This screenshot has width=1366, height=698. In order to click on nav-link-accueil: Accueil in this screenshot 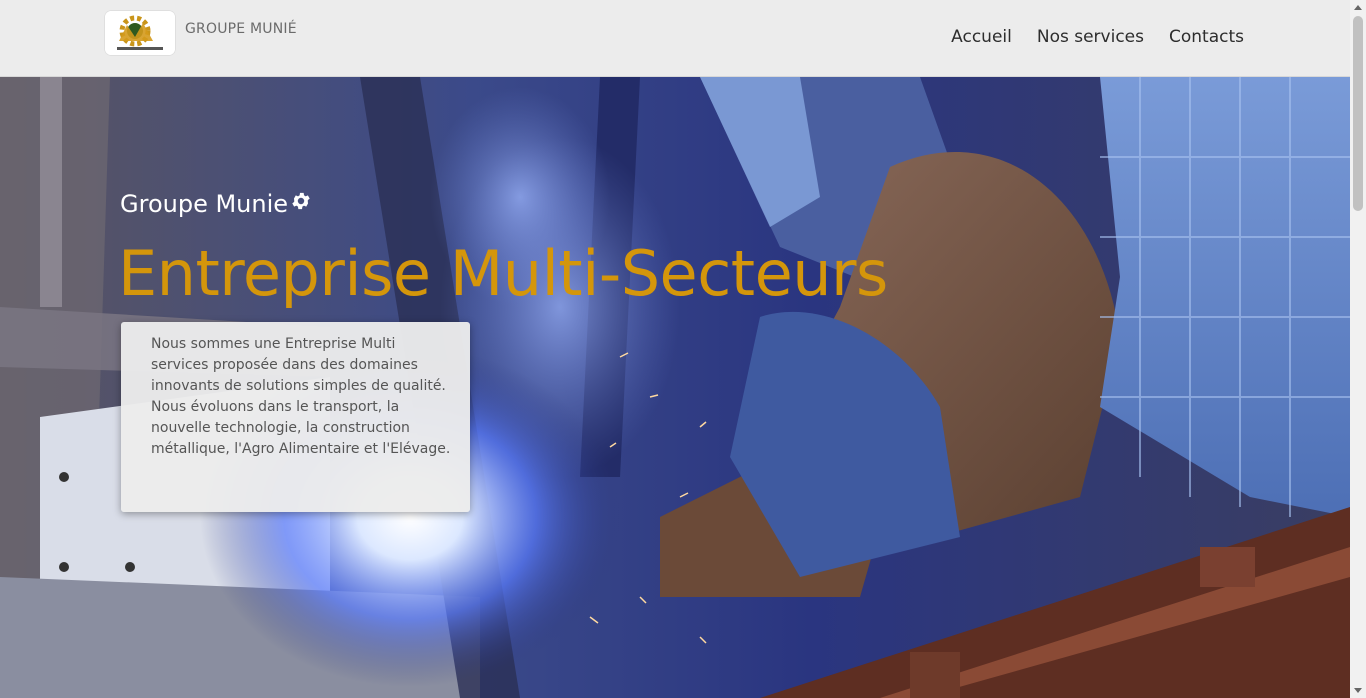, I will do `click(981, 37)`.